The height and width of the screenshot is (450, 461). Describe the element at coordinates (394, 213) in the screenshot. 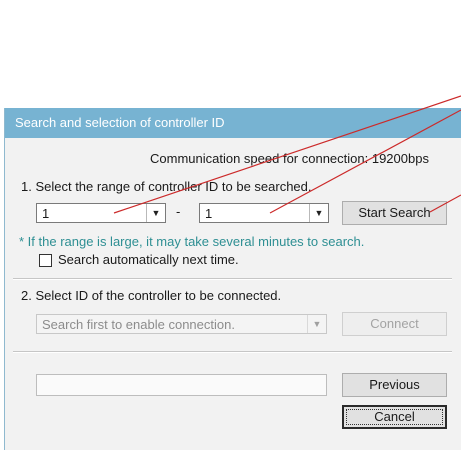

I see `start-search-button: Start Search` at that location.